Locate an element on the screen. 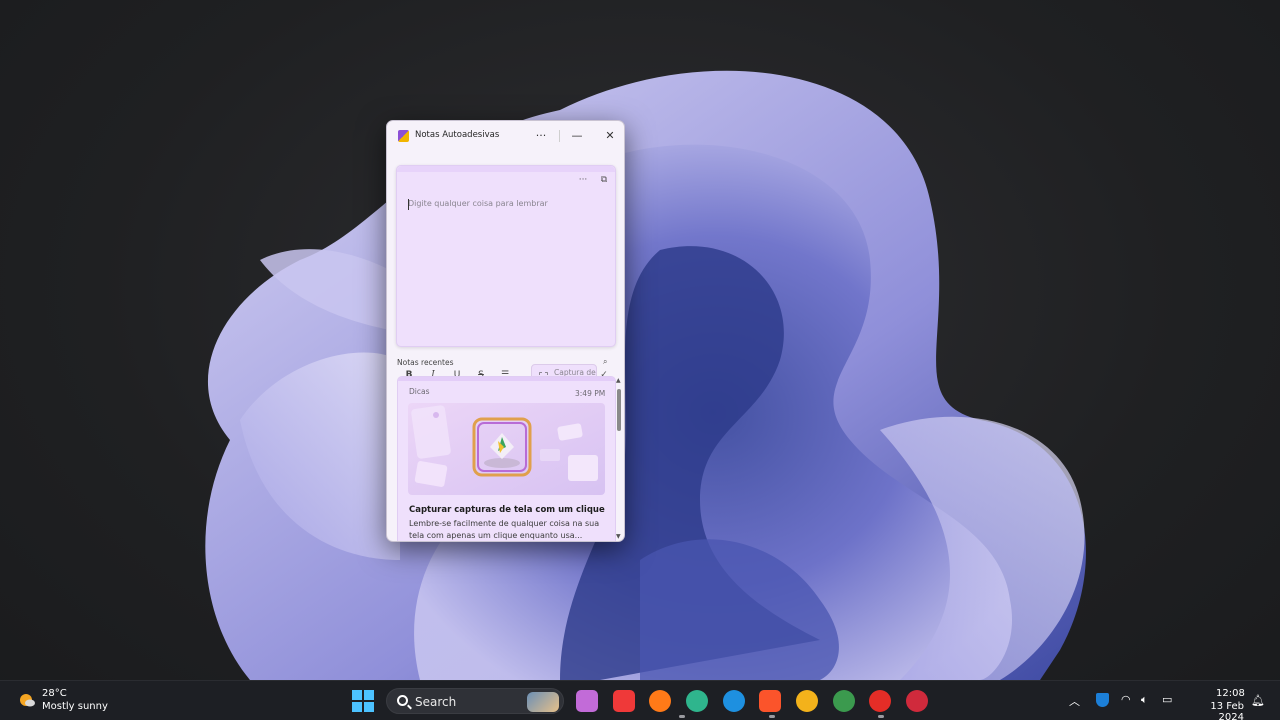 This screenshot has height=720, width=1280. note-card-illustration is located at coordinates (506, 449).